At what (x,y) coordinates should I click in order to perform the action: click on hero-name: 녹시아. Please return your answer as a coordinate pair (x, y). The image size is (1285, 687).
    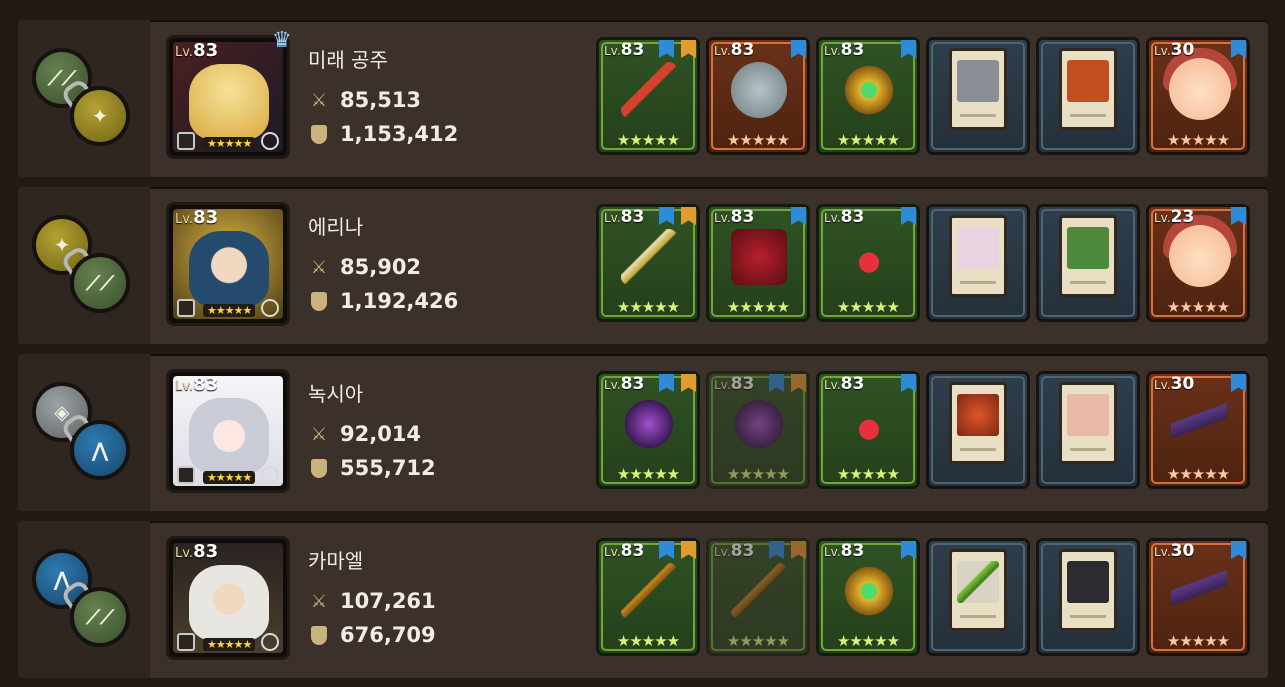
    Looking at the image, I should click on (336, 394).